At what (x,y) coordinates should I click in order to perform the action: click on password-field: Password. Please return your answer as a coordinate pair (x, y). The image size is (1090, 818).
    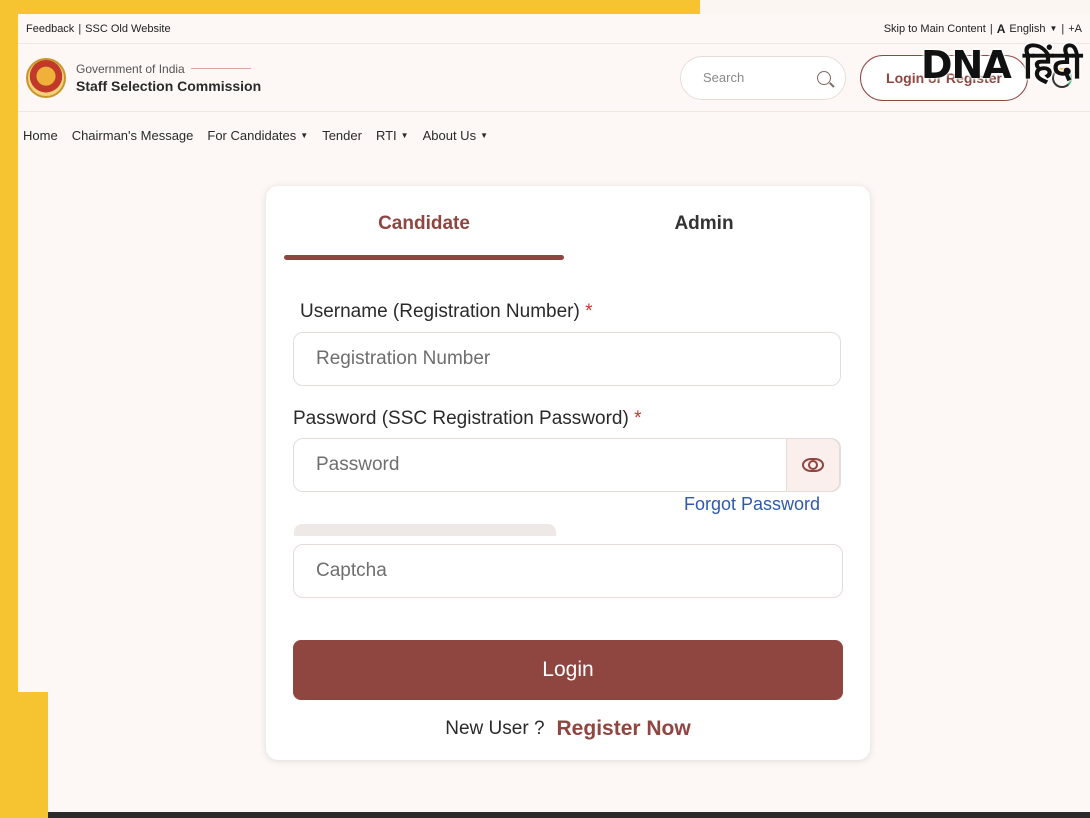
    Looking at the image, I should click on (567, 465).